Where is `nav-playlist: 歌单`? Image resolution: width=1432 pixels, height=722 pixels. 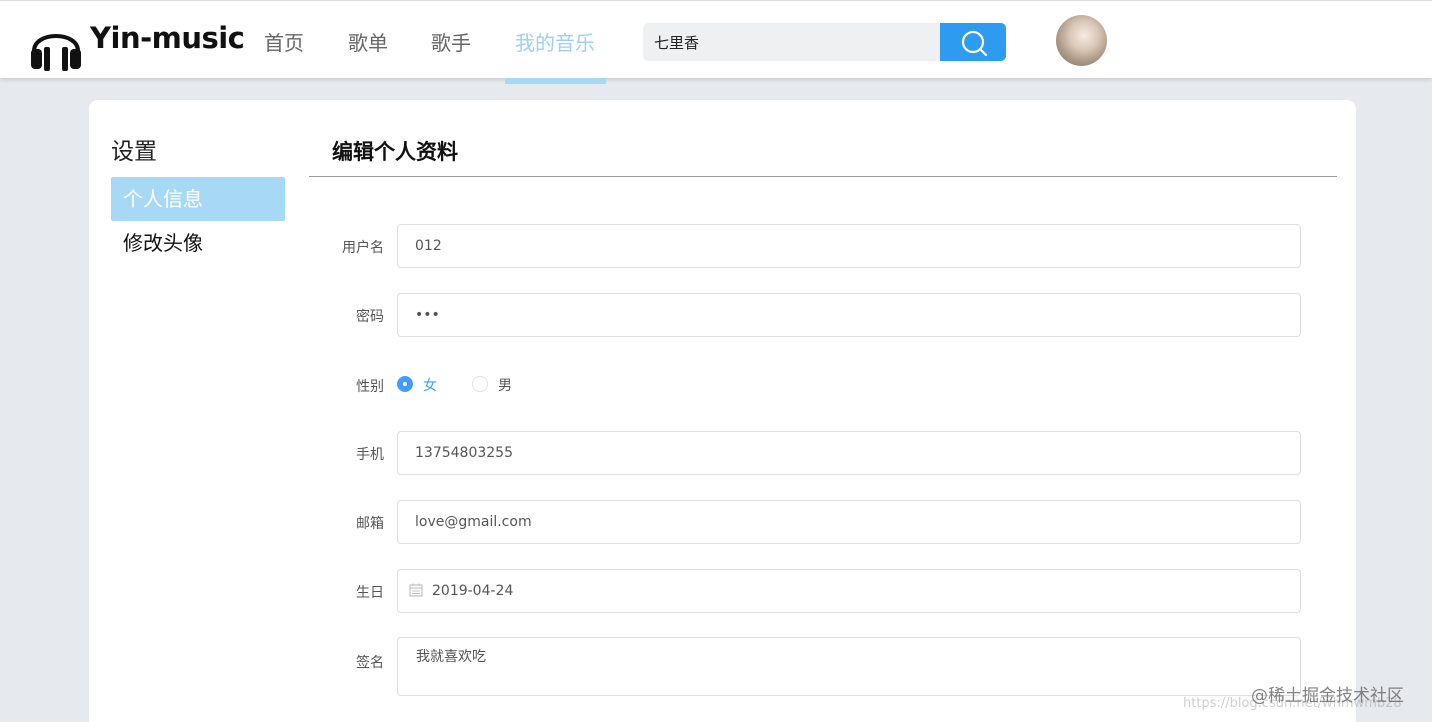 nav-playlist: 歌单 is located at coordinates (368, 41).